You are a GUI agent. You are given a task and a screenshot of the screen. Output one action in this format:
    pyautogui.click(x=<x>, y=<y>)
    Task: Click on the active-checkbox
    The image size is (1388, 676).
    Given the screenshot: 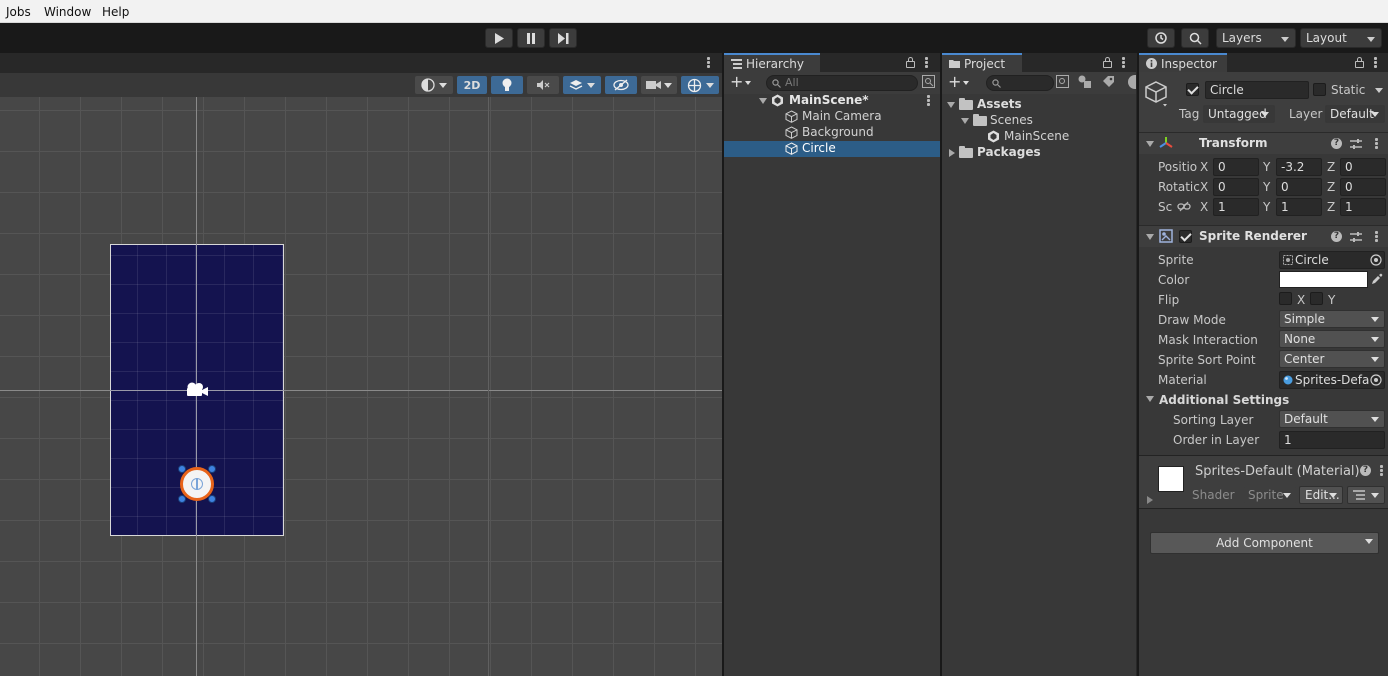 What is the action you would take?
    pyautogui.click(x=1192, y=89)
    